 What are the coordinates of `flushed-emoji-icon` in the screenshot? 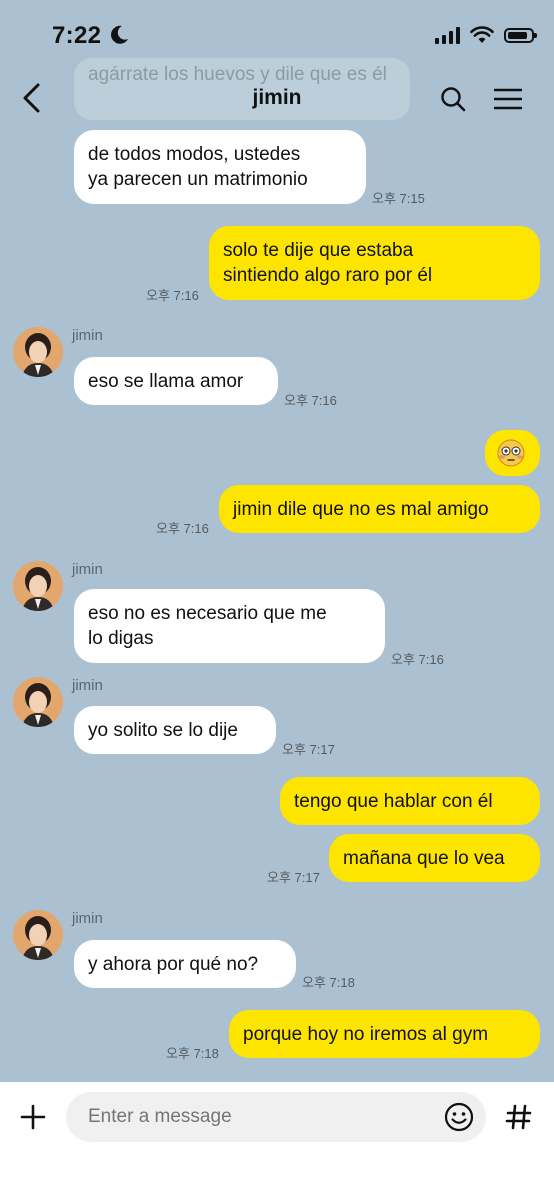 It's located at (511, 453).